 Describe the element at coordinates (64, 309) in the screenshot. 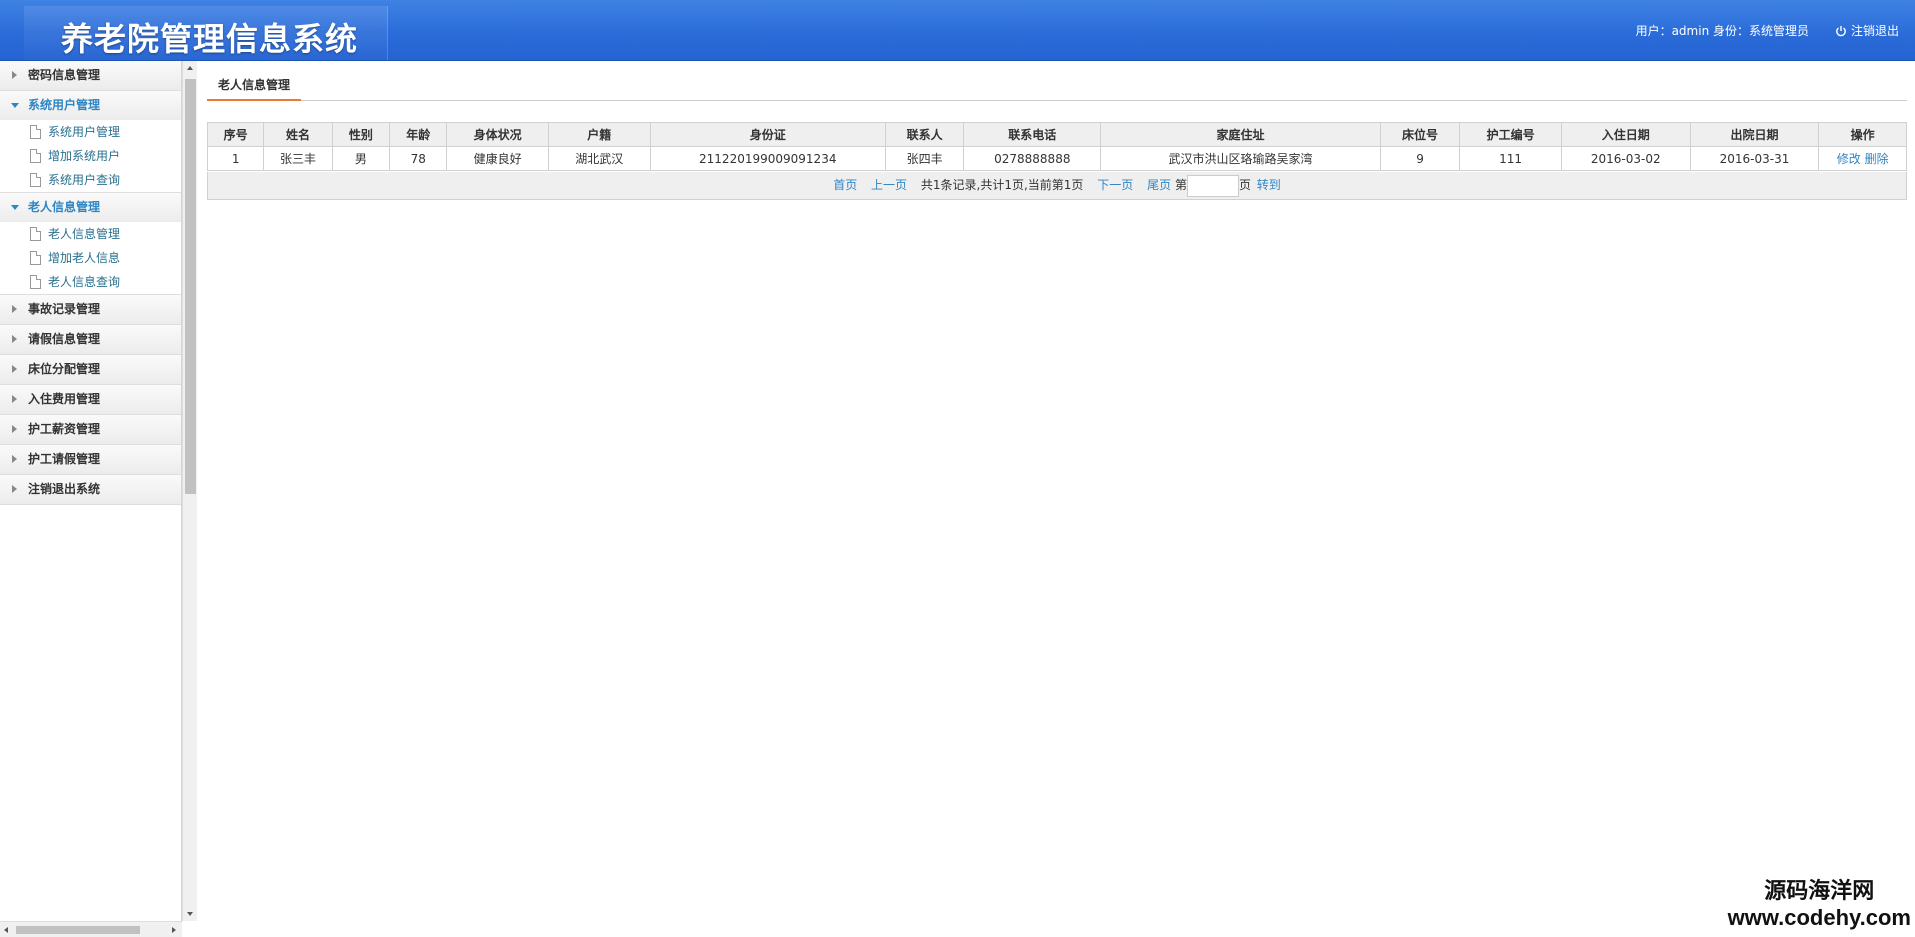

I see `menu-head-label: 事故记录管理` at that location.